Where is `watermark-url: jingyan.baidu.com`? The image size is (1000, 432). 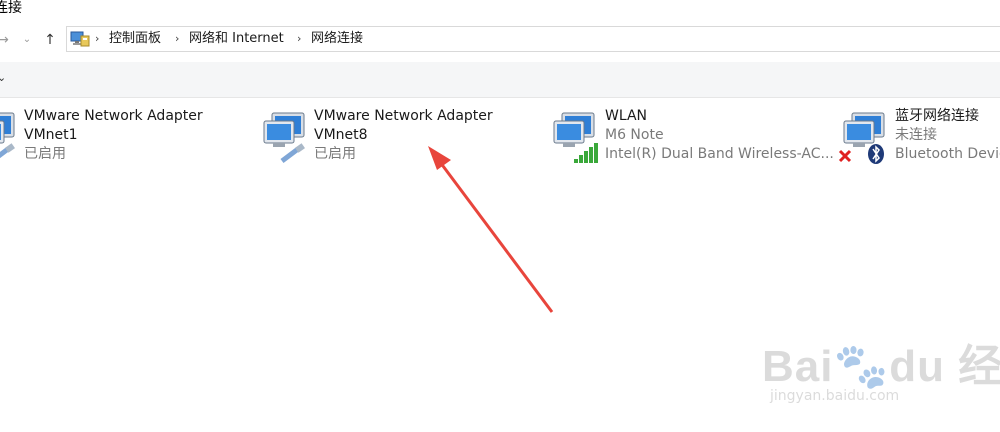
watermark-url: jingyan.baidu.com is located at coordinates (835, 396).